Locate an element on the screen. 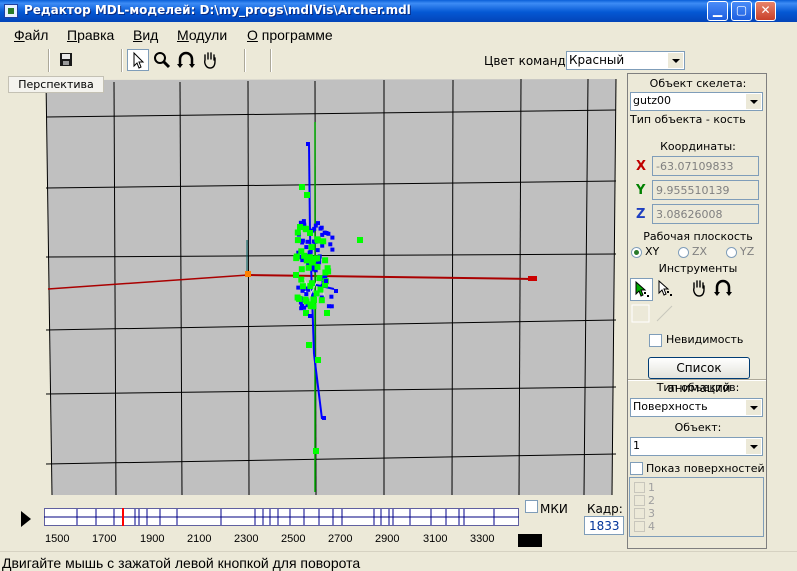  minimize-button: ▁ is located at coordinates (717, 11).